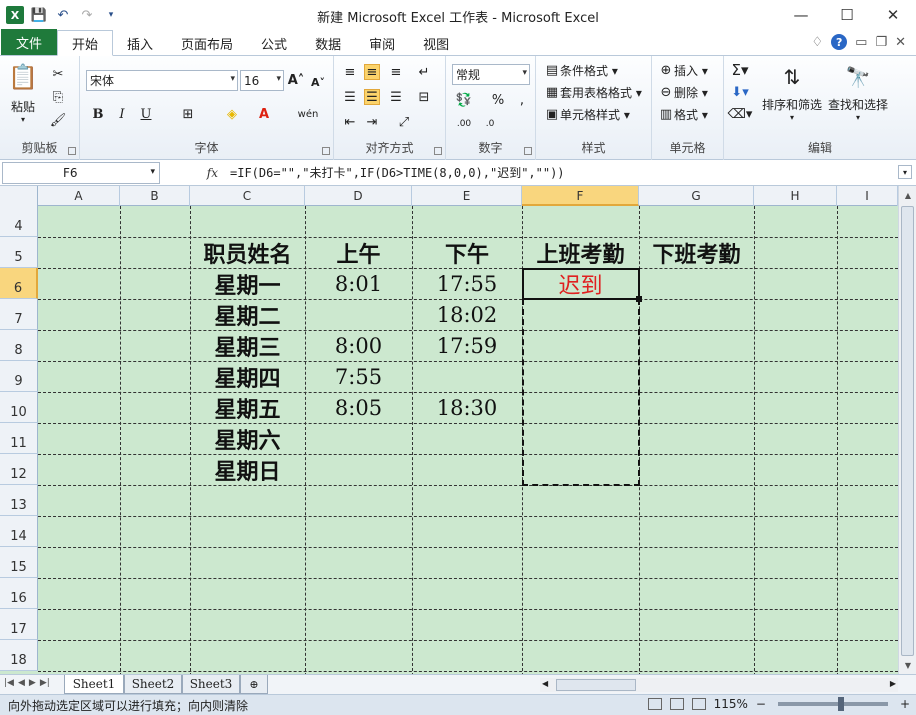 The height and width of the screenshot is (715, 916). Describe the element at coordinates (19, 196) in the screenshot. I see `select-all-corner` at that location.